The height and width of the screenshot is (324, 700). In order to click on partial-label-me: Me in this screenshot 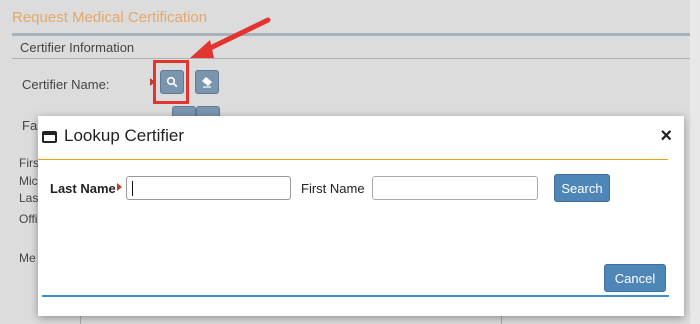, I will do `click(27, 258)`.